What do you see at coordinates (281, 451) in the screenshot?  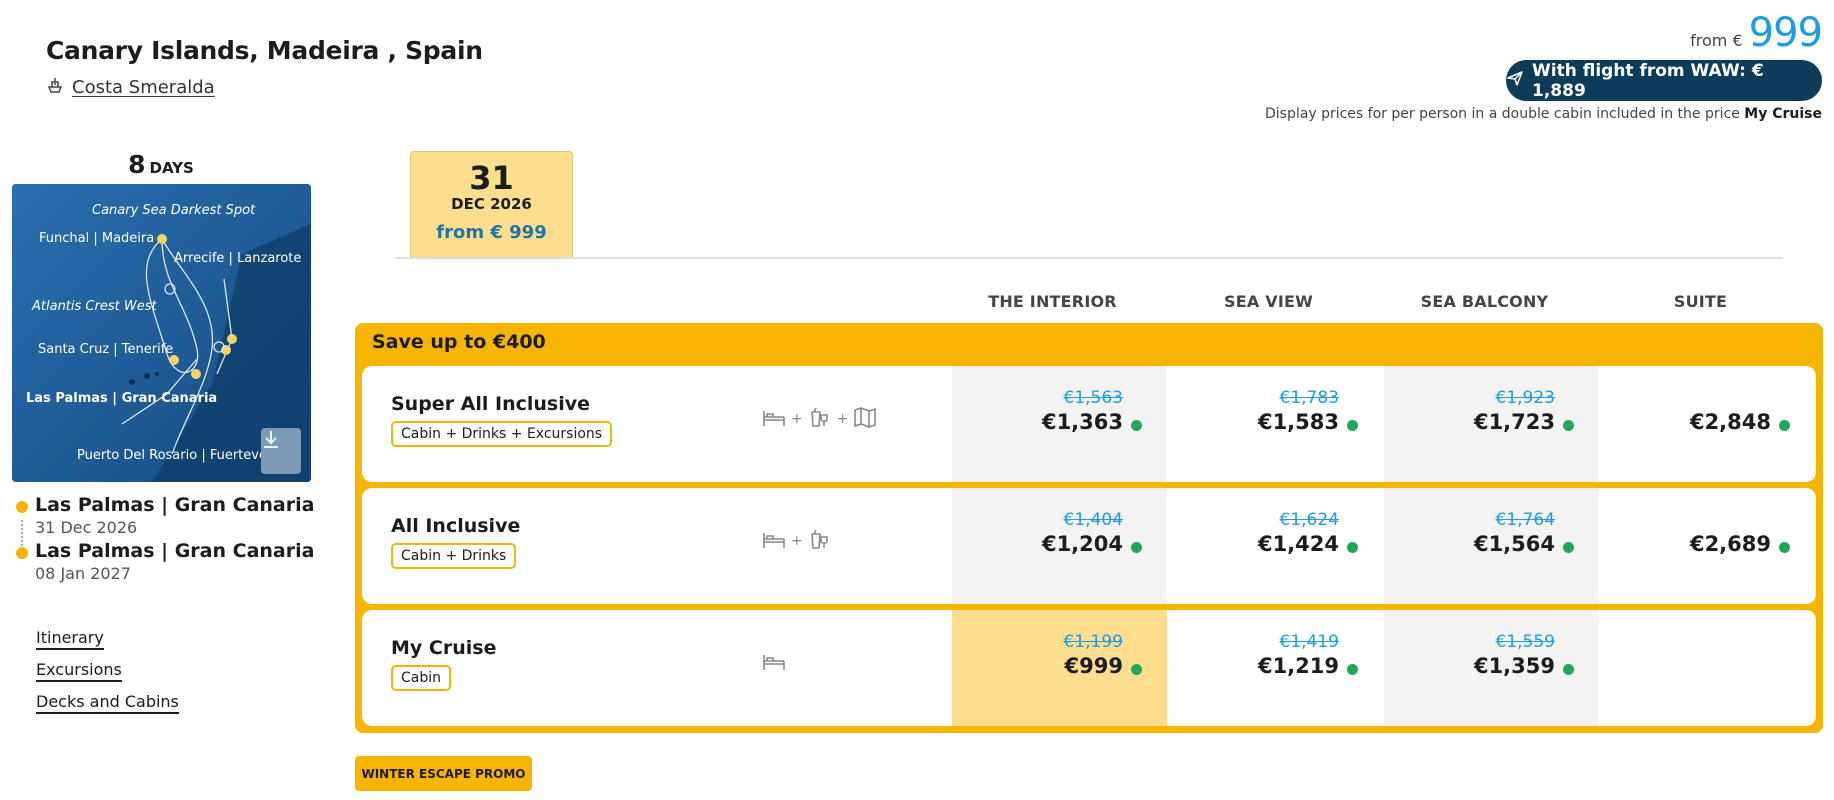 I see `map-download-button` at bounding box center [281, 451].